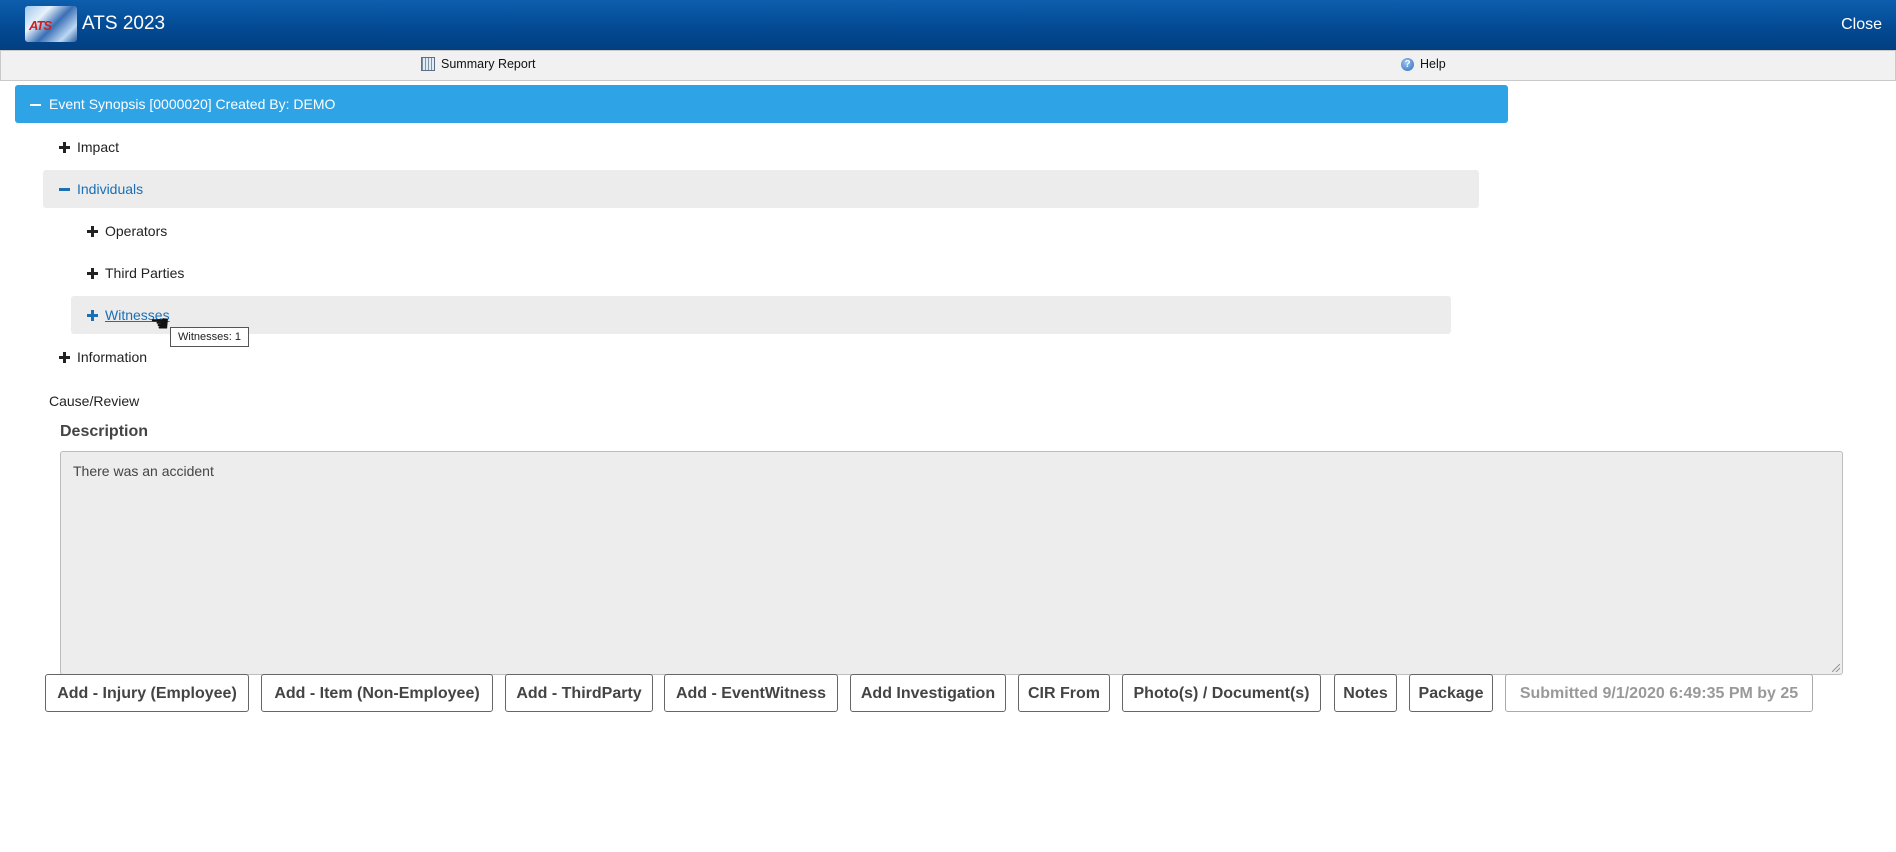  I want to click on help-icon: ?, so click(1407, 64).